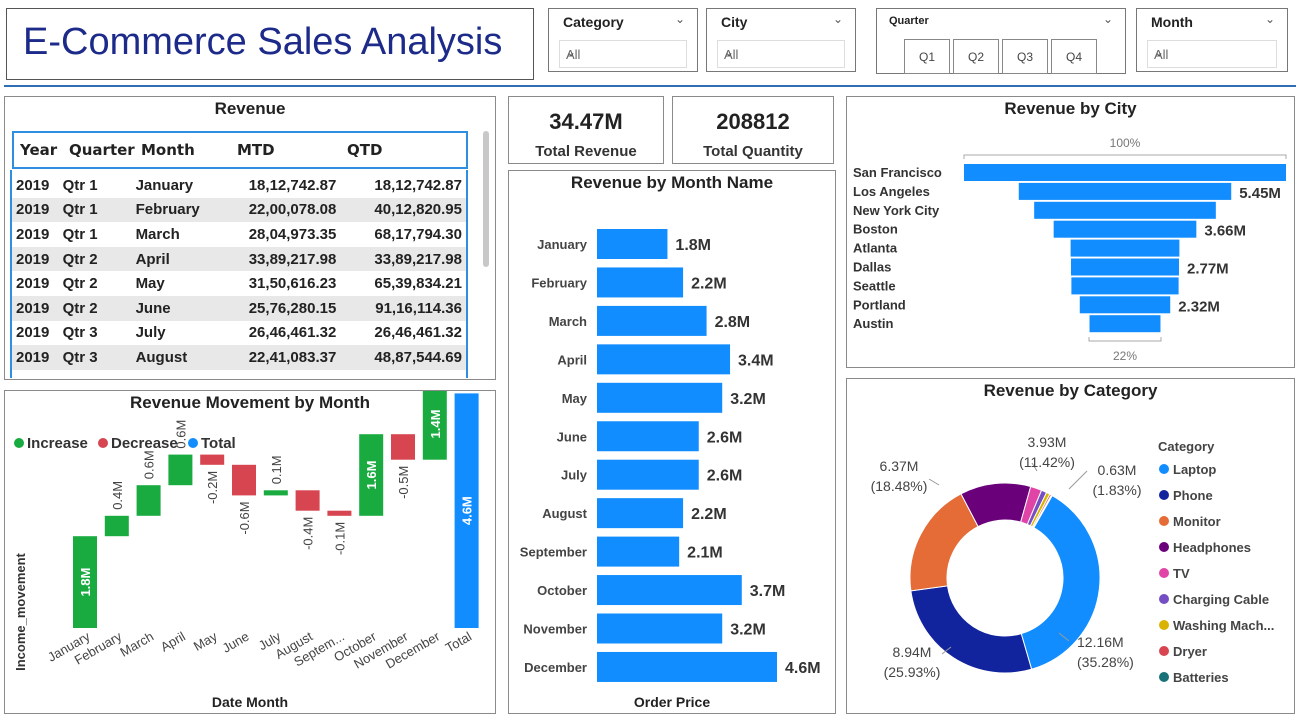 Image resolution: width=1300 pixels, height=720 pixels. Describe the element at coordinates (239, 357) in the screenshot. I see `table-row: 2019 Qtr 3 August 22,41,083.37 48,87,544.69` at that location.